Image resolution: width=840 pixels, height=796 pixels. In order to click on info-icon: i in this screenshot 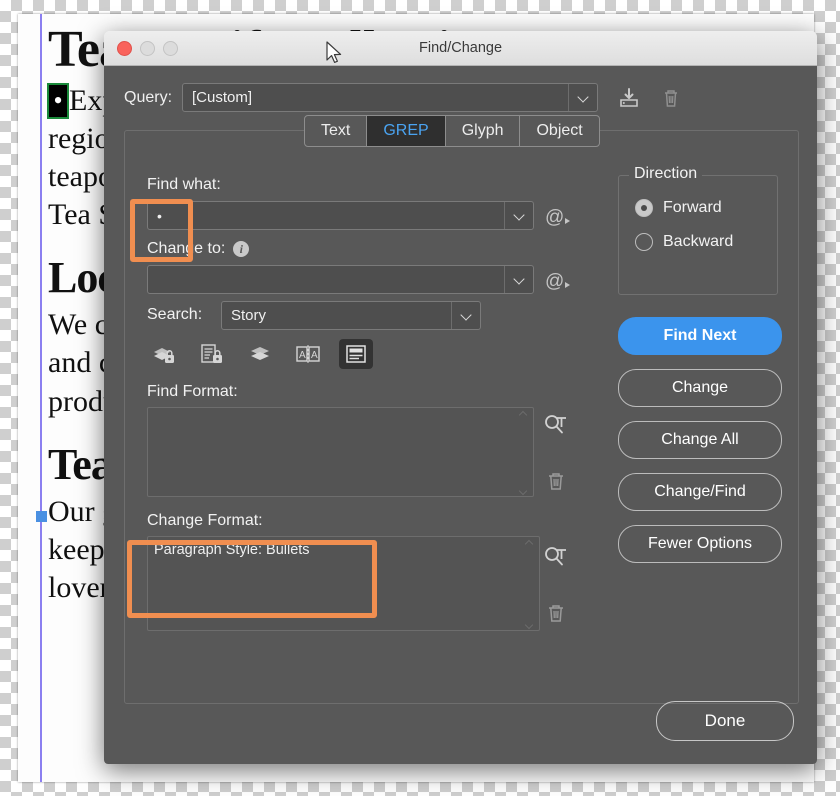, I will do `click(241, 249)`.